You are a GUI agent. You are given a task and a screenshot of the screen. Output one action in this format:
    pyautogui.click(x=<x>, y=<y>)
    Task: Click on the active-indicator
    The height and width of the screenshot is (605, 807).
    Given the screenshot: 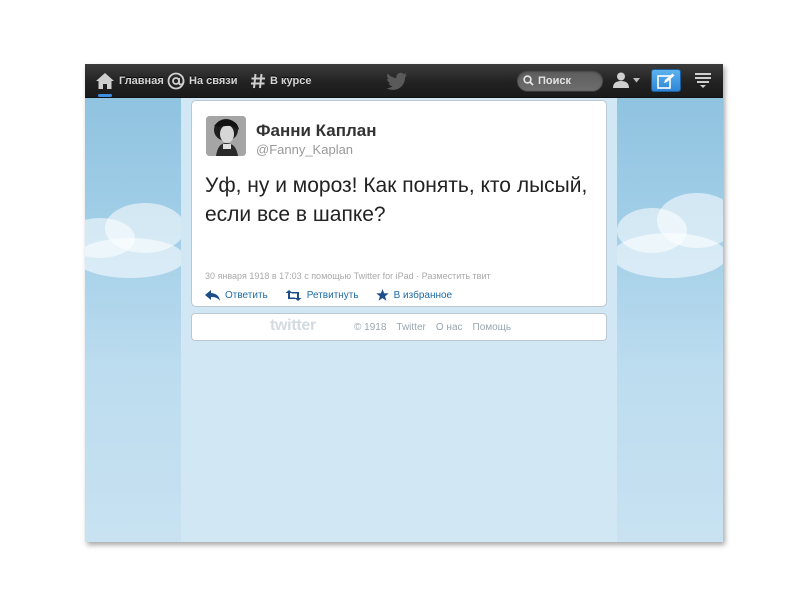 What is the action you would take?
    pyautogui.click(x=105, y=95)
    